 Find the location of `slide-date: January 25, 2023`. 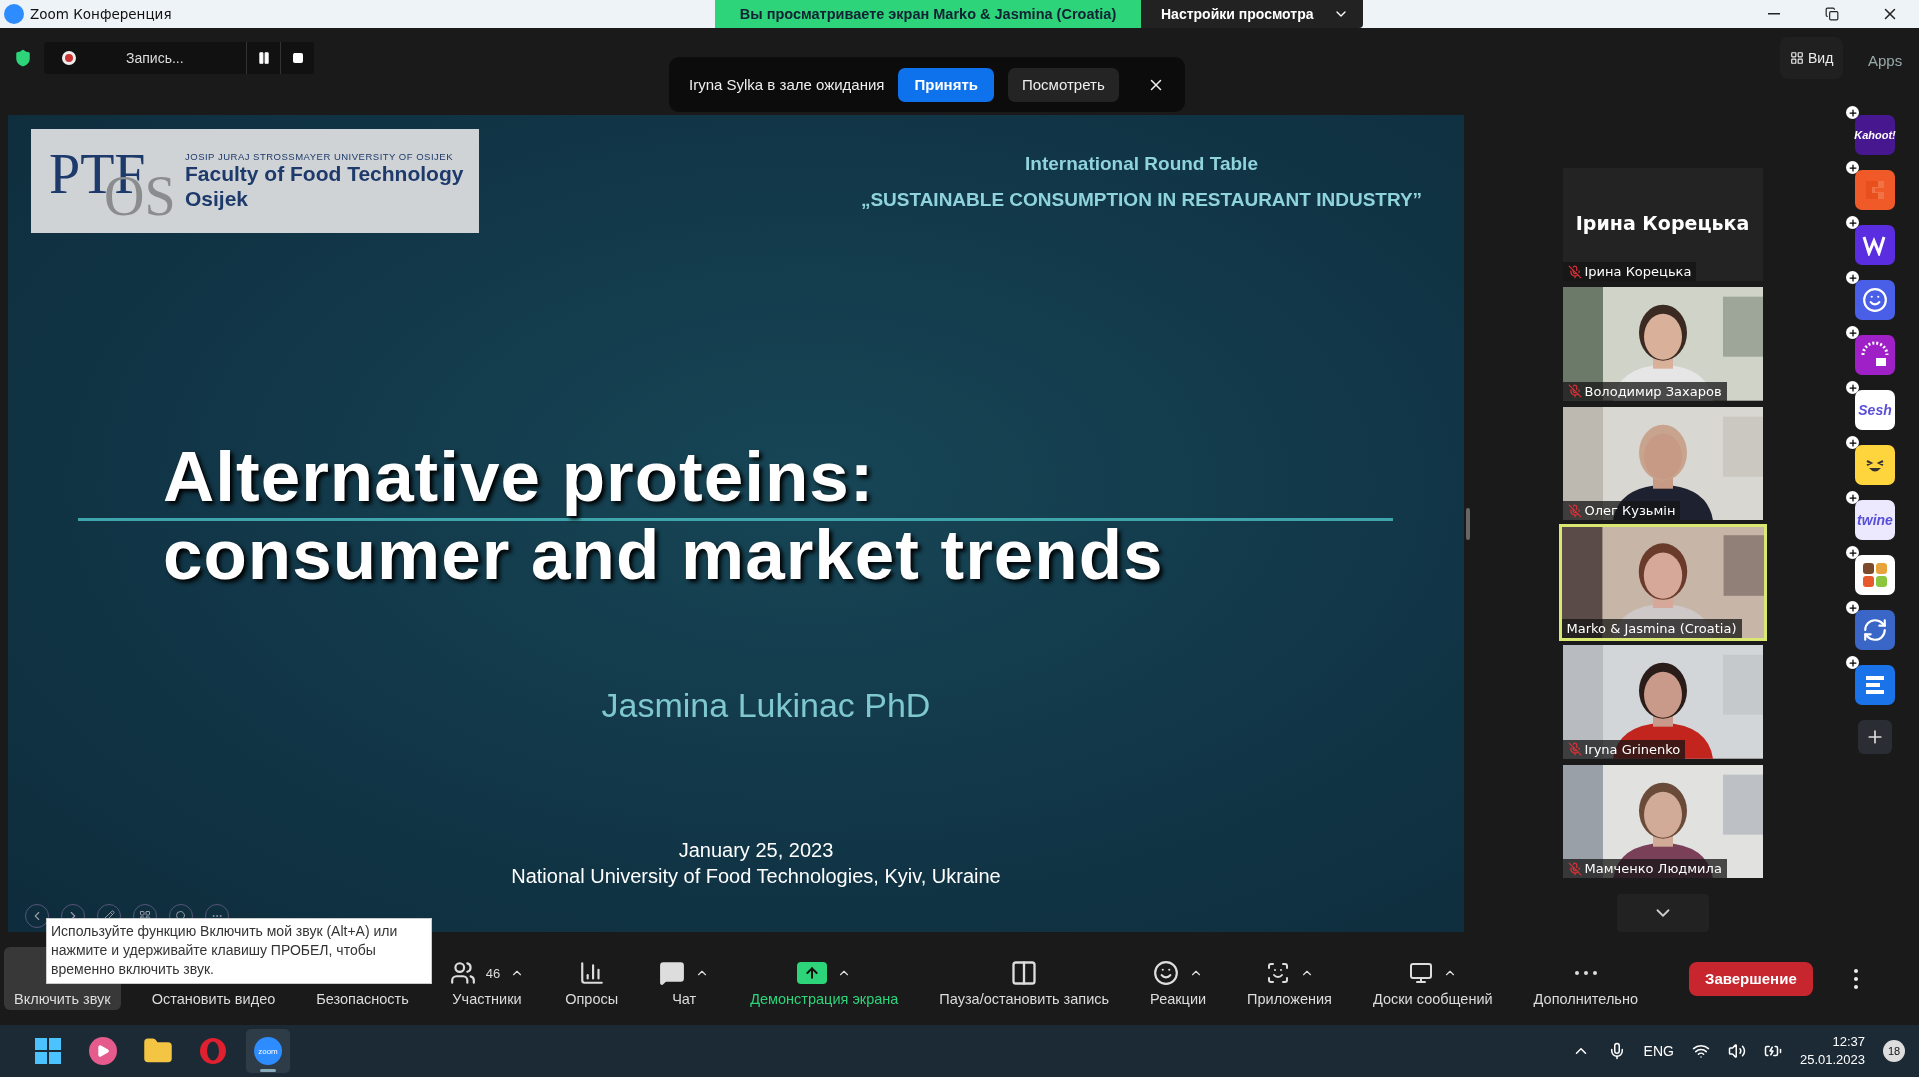

slide-date: January 25, 2023 is located at coordinates (756, 850).